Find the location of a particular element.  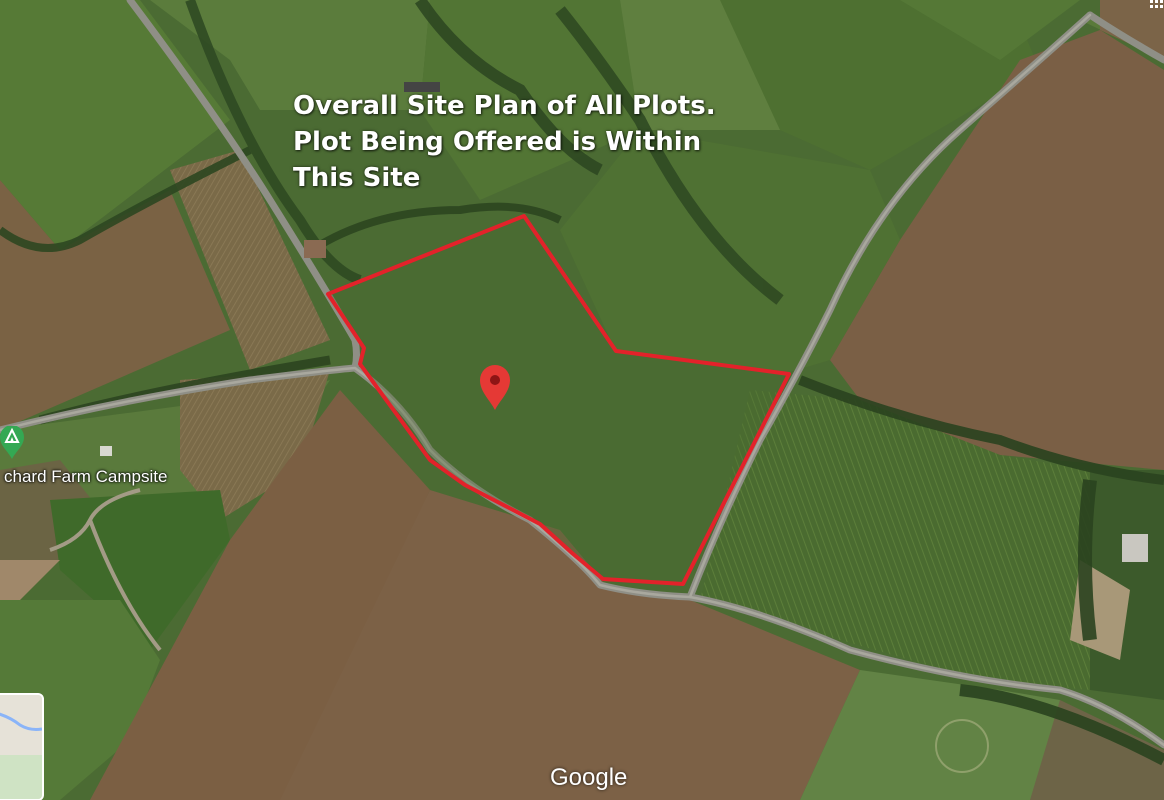

annotation-line-2: Plot Being Offered is Within is located at coordinates (497, 142).